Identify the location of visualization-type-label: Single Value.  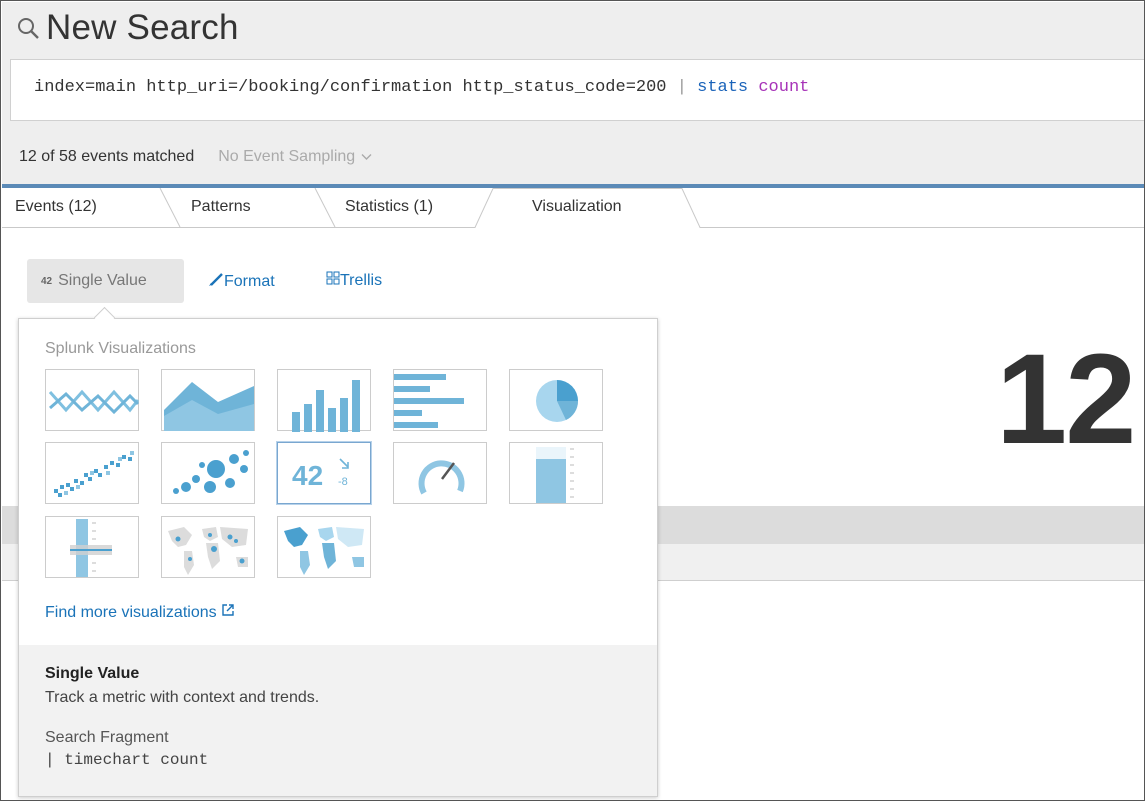
(102, 280).